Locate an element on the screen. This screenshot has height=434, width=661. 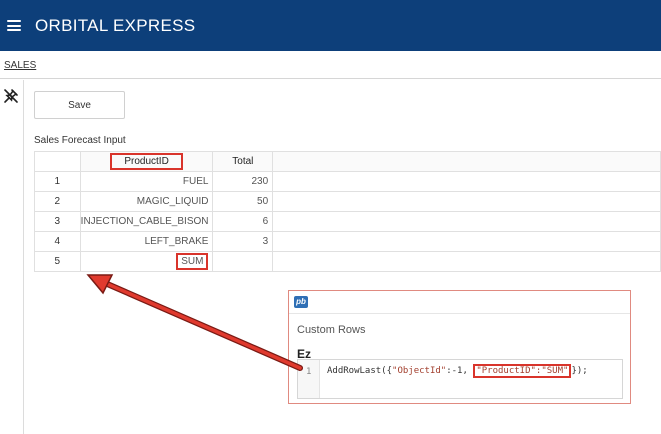
cell-total: 3 is located at coordinates (243, 241).